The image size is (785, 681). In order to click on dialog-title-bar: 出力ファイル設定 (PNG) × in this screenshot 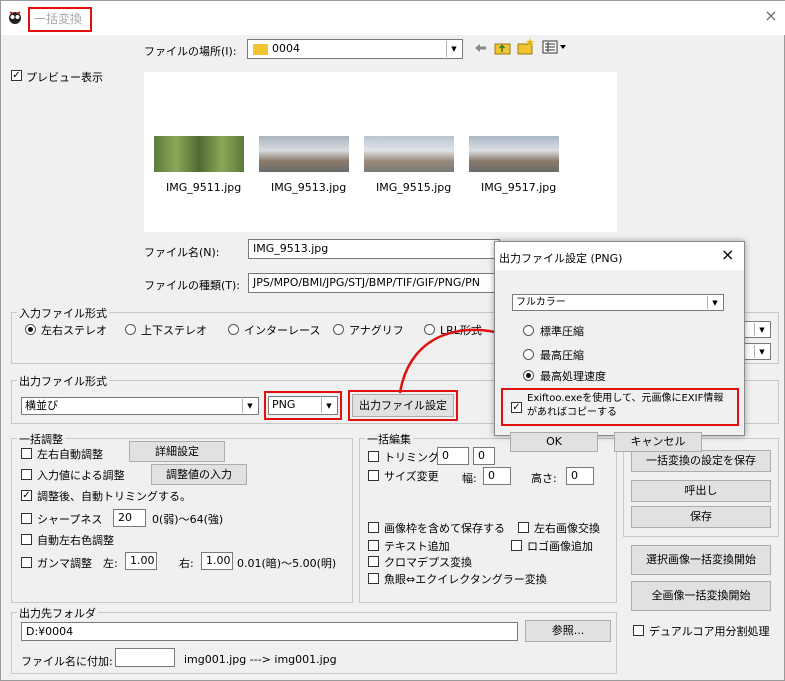, I will do `click(619, 256)`.